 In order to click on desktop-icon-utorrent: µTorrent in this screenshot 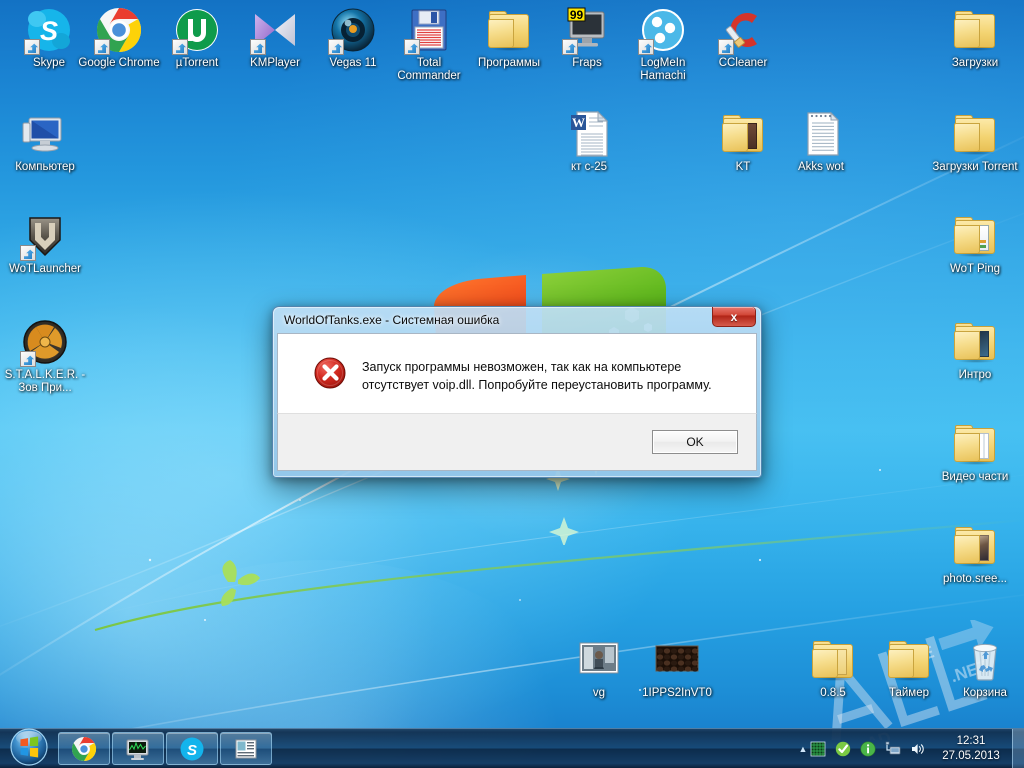, I will do `click(197, 38)`.